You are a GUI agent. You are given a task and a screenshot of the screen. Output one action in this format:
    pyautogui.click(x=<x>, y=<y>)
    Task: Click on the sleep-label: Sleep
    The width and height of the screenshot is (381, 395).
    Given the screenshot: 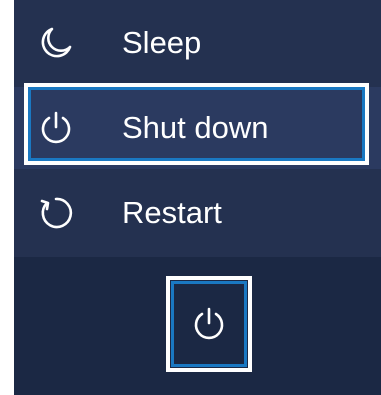 What is the action you would take?
    pyautogui.click(x=162, y=42)
    